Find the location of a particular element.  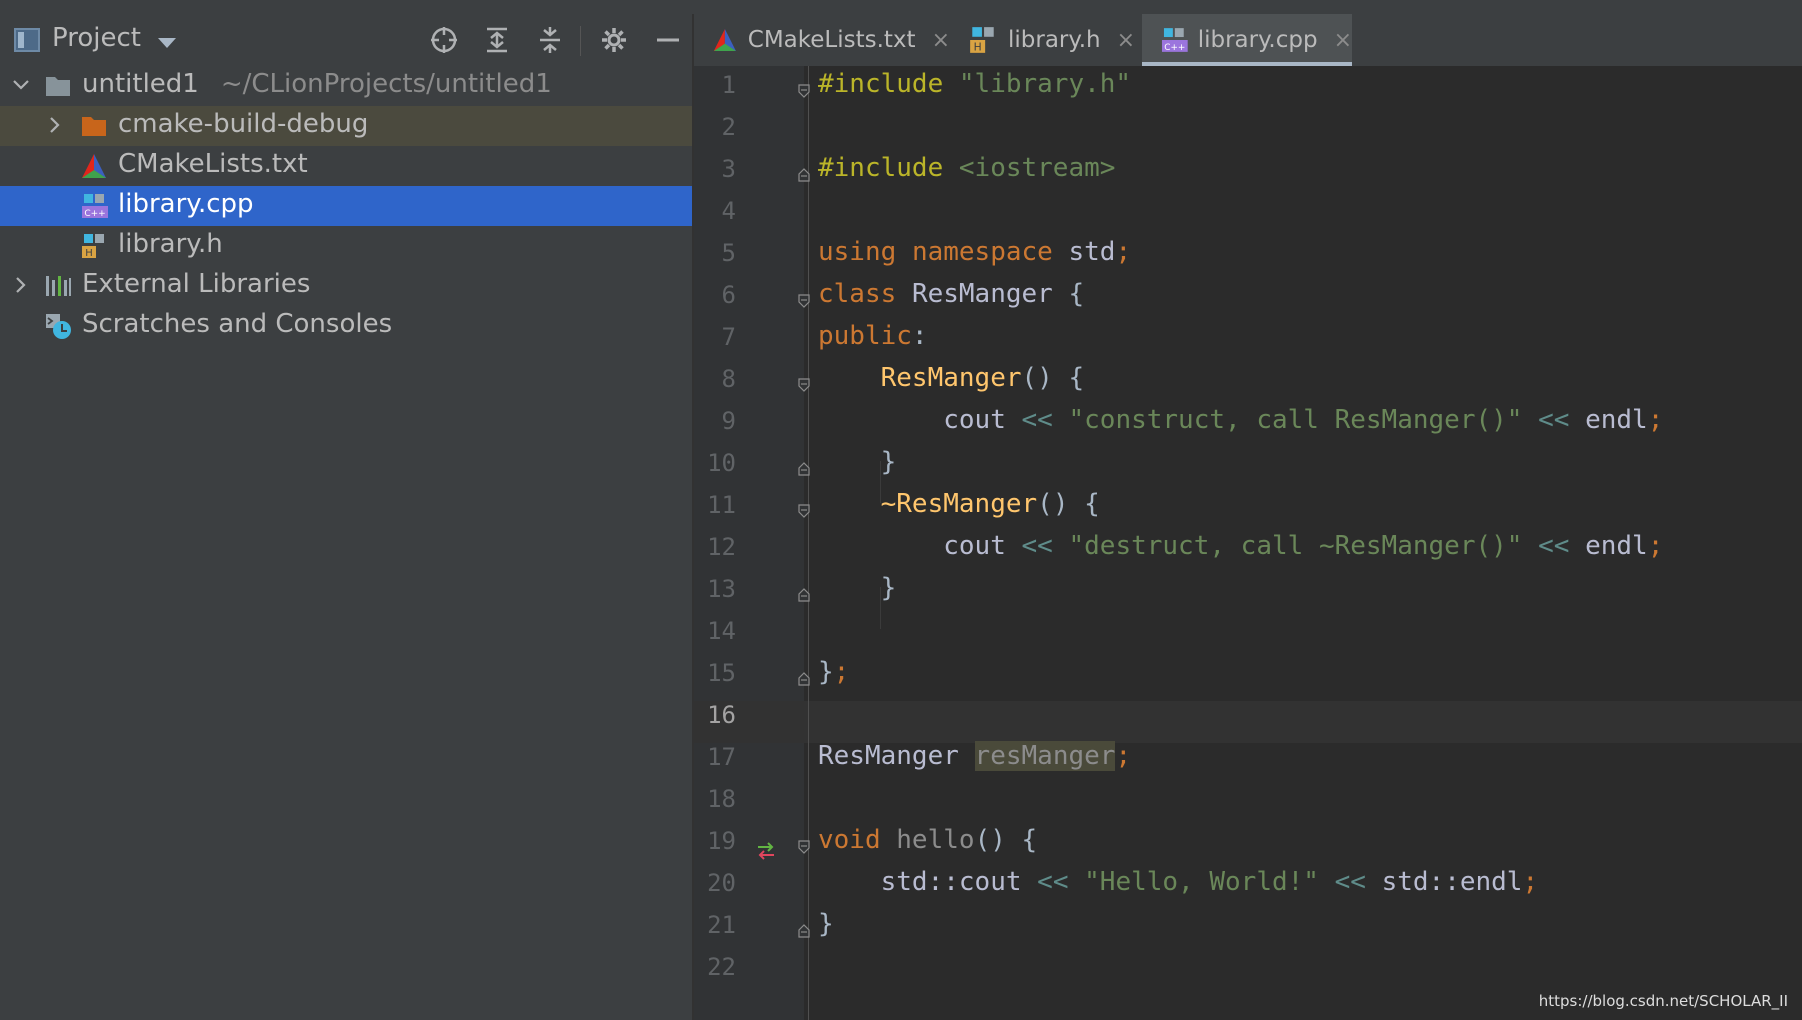

code-line-13: } is located at coordinates (888, 588).